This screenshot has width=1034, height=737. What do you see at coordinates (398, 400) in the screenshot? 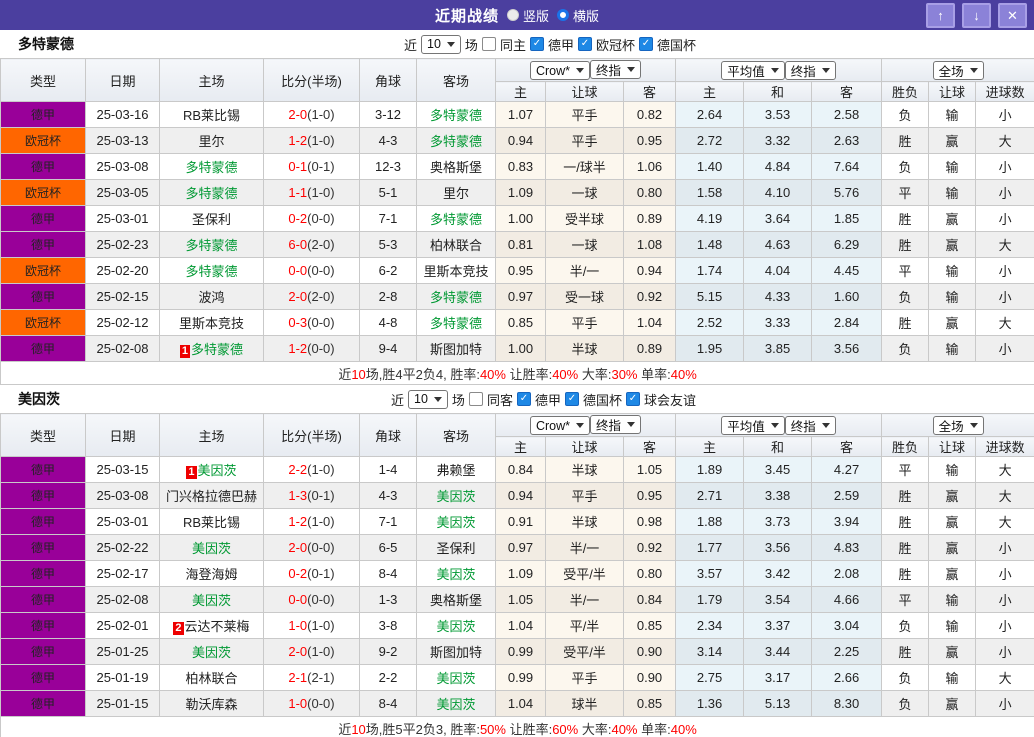
I see `near-label: 近` at bounding box center [398, 400].